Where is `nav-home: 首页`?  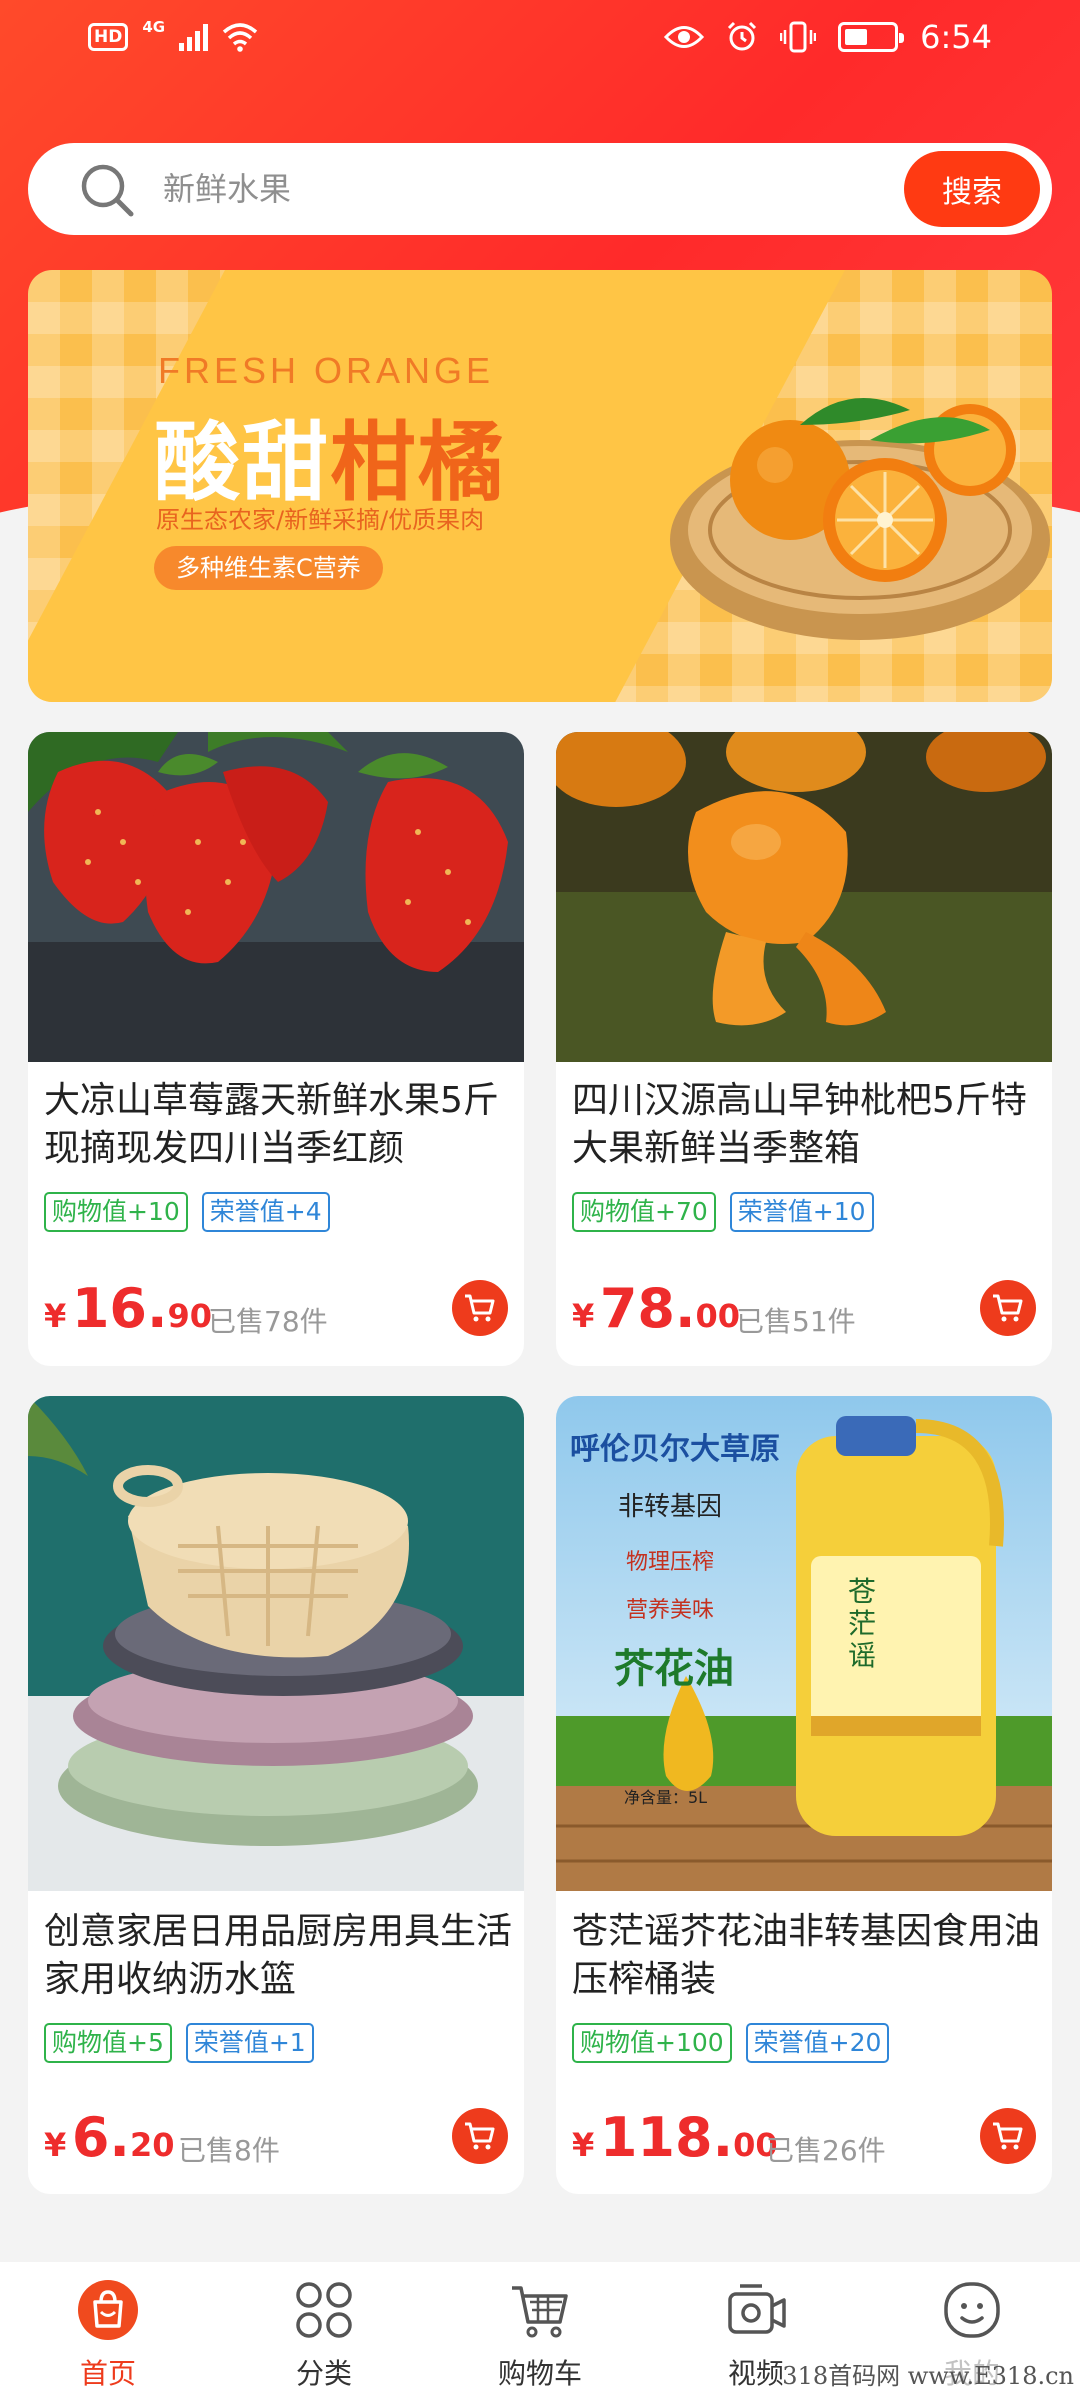 nav-home: 首页 is located at coordinates (108, 2331).